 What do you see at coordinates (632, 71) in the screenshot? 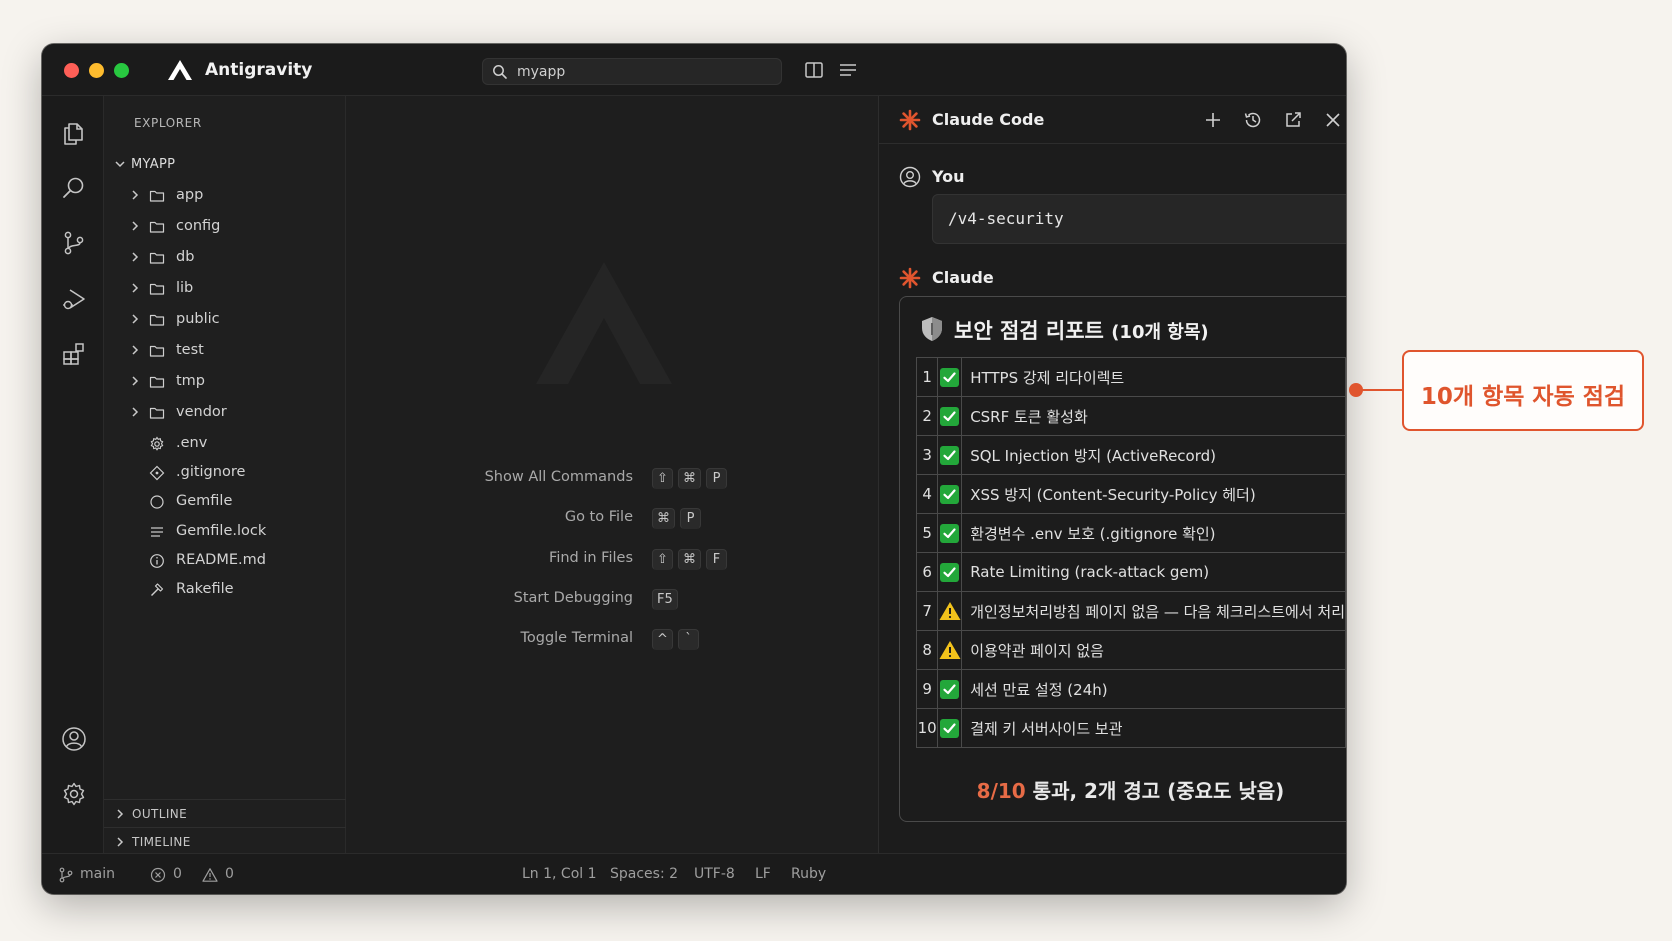
I see `search-bar: myapp` at bounding box center [632, 71].